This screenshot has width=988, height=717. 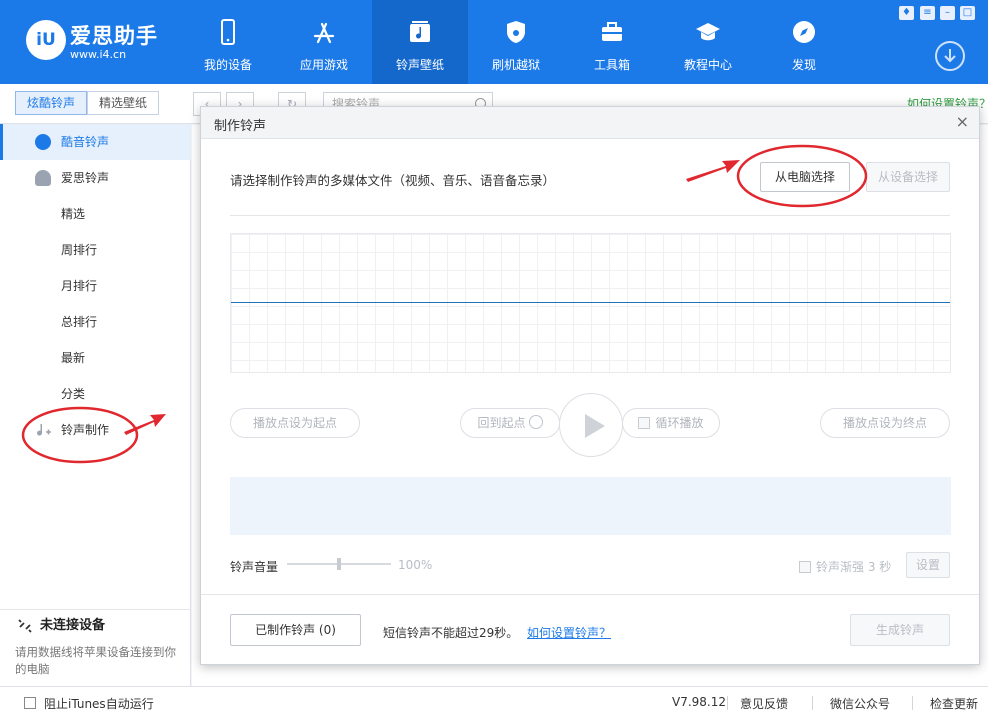 I want to click on sidebar-divider, so click(x=95, y=609).